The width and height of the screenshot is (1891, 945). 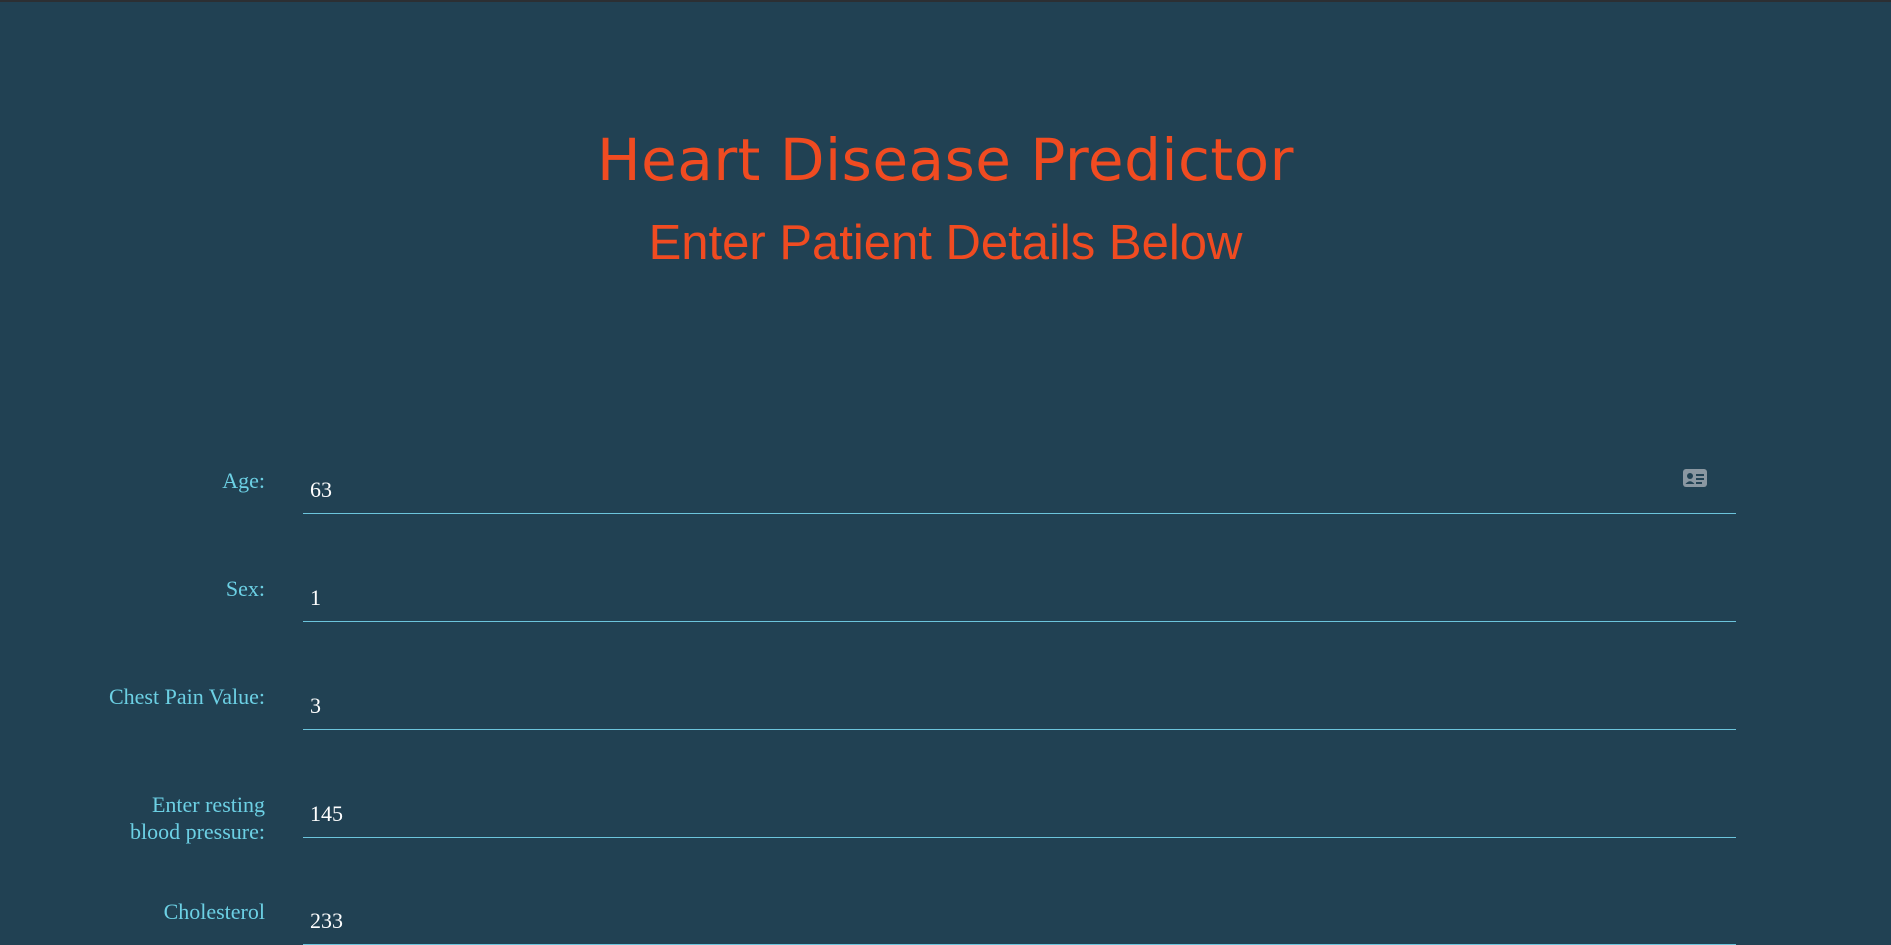 What do you see at coordinates (245, 588) in the screenshot?
I see `sex-label: Sex:` at bounding box center [245, 588].